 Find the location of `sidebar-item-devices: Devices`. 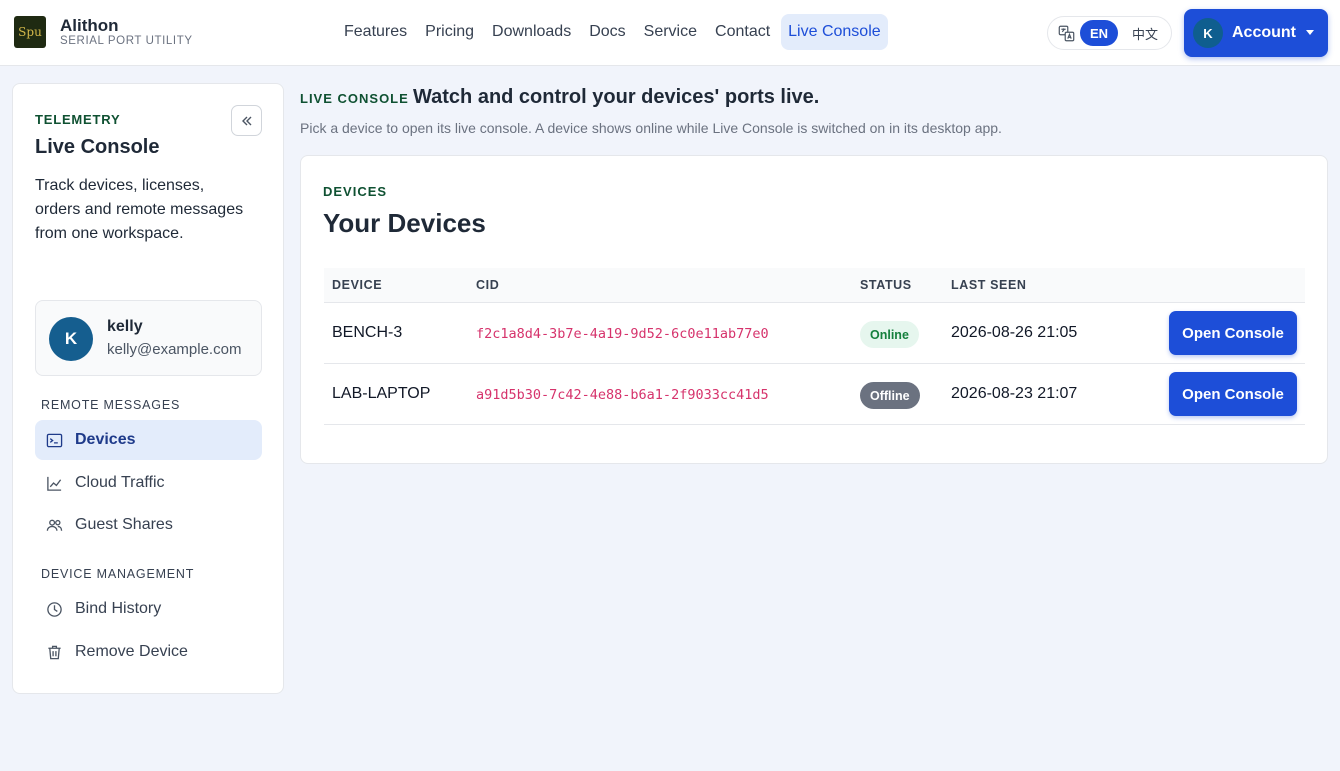

sidebar-item-devices: Devices is located at coordinates (148, 440).